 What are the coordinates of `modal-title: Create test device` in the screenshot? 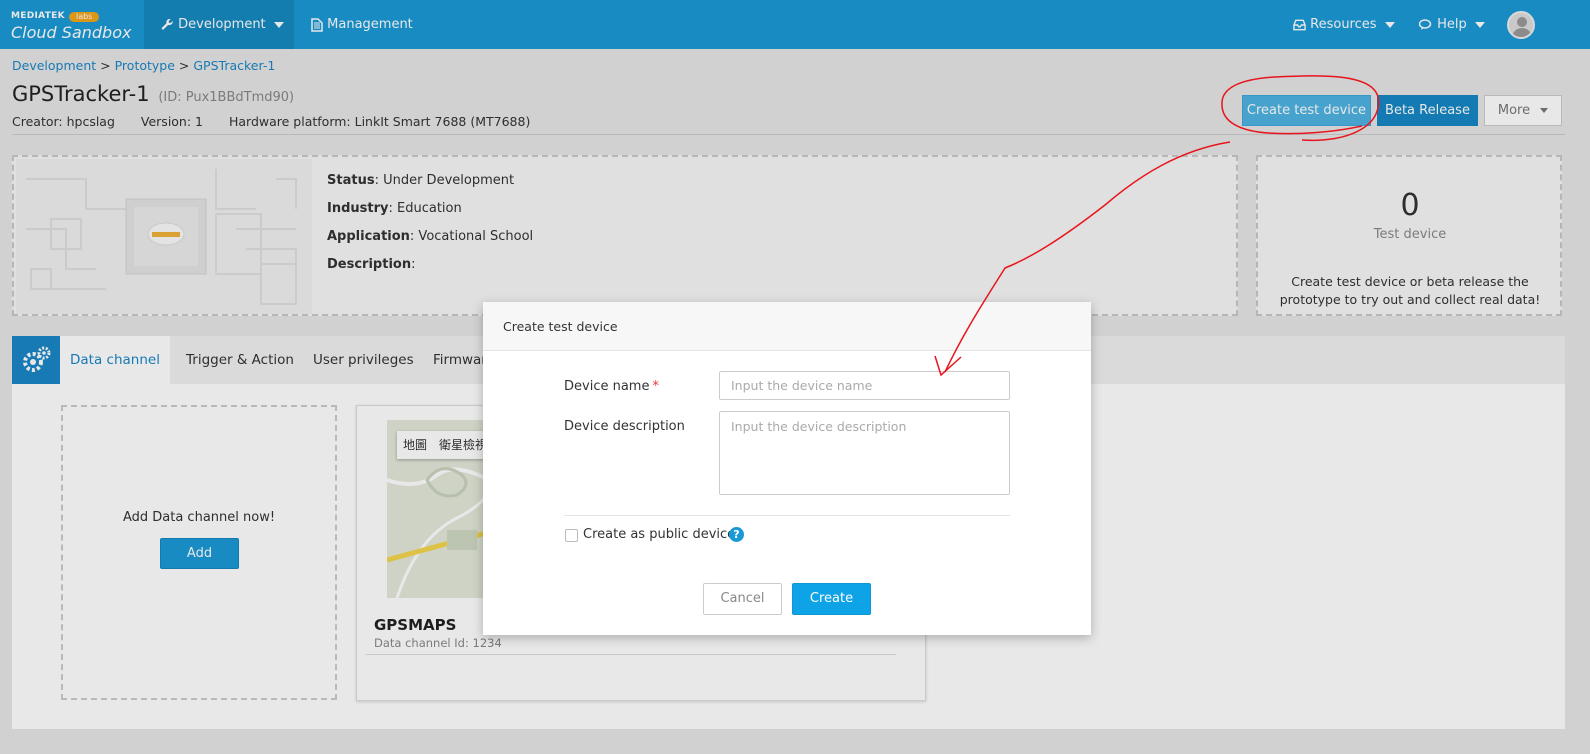 It's located at (560, 326).